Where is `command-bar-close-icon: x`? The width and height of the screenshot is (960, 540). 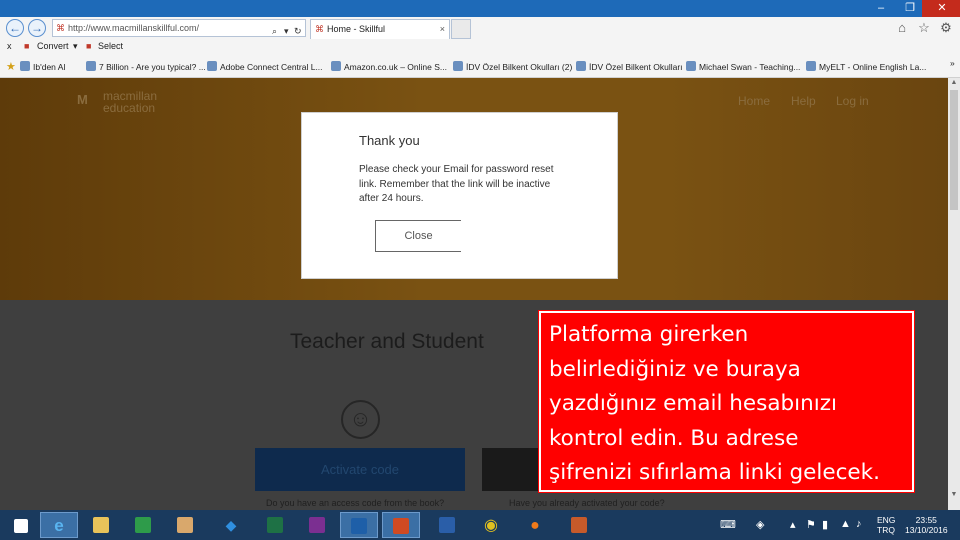
command-bar-close-icon: x is located at coordinates (9, 46).